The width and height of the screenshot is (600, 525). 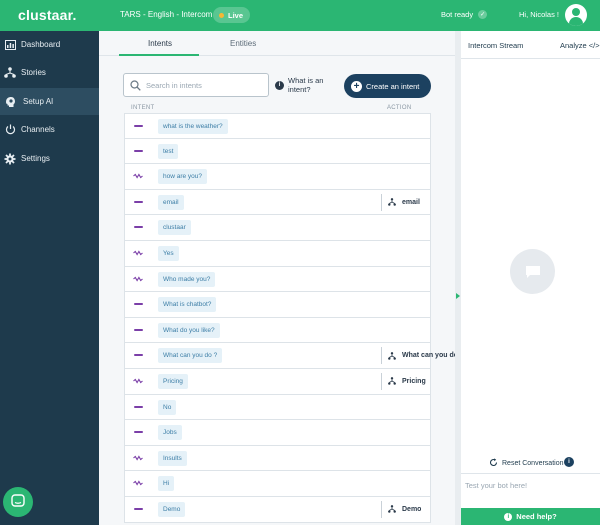 I want to click on chat-bubble-icon, so click(x=18, y=502).